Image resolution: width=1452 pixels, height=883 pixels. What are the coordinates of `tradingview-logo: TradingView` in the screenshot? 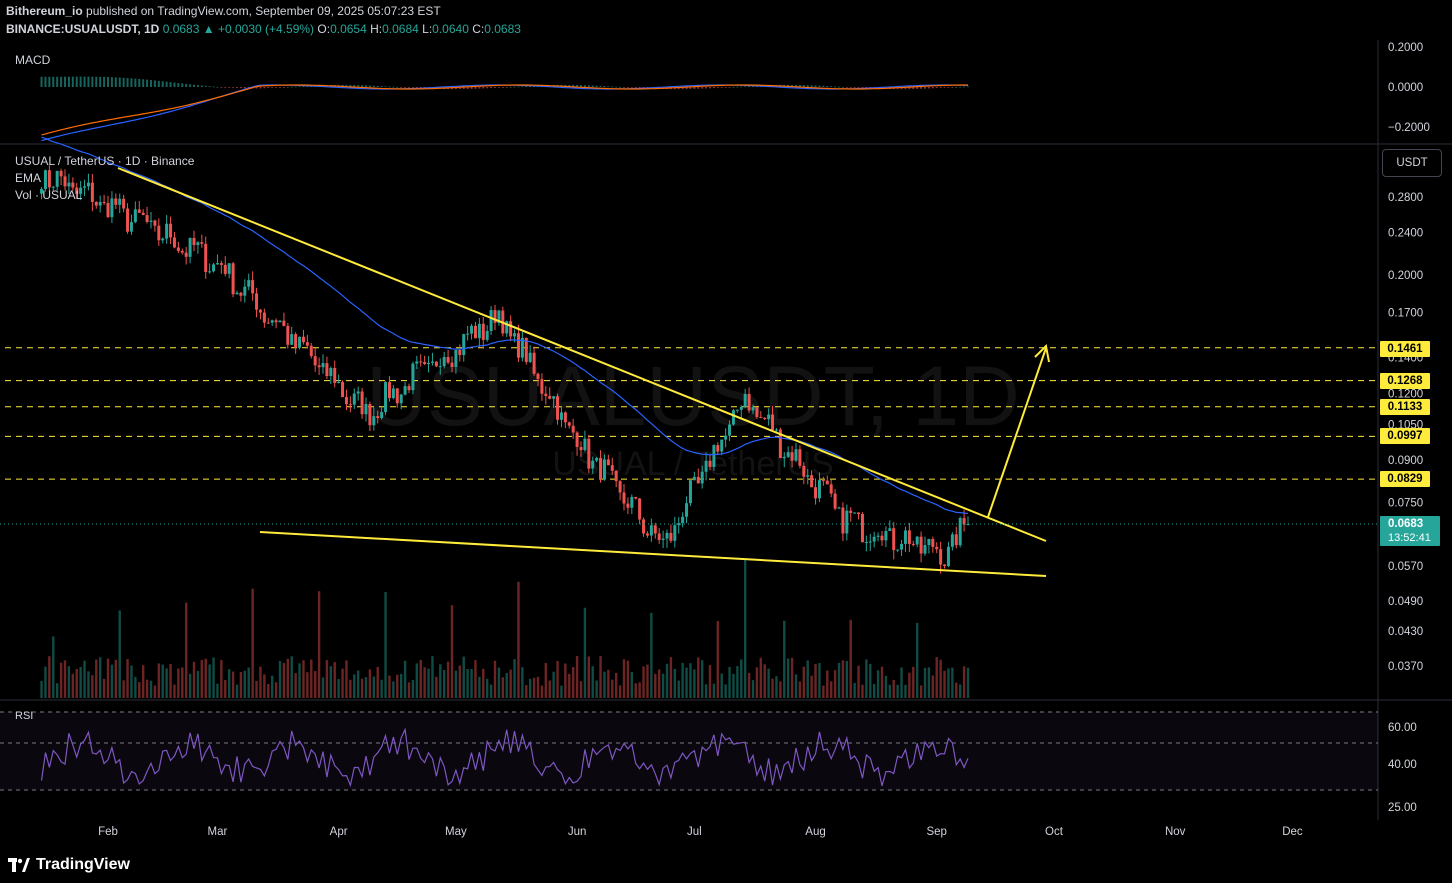 It's located at (69, 865).